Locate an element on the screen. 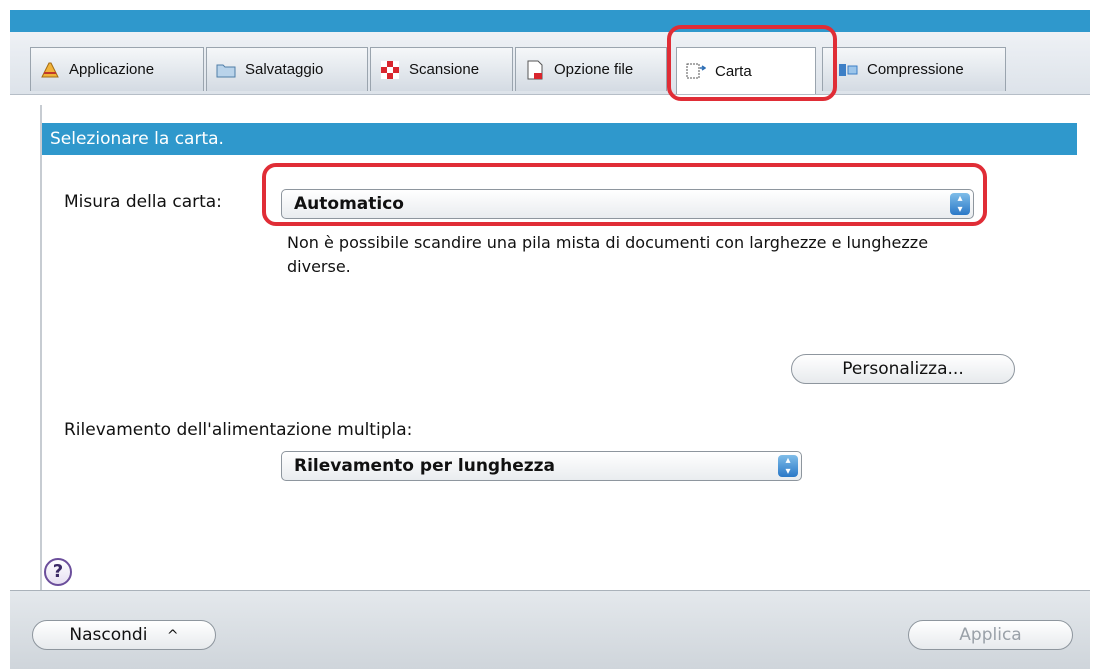  multifeed-value: Rilevamento per lunghezza is located at coordinates (424, 466).